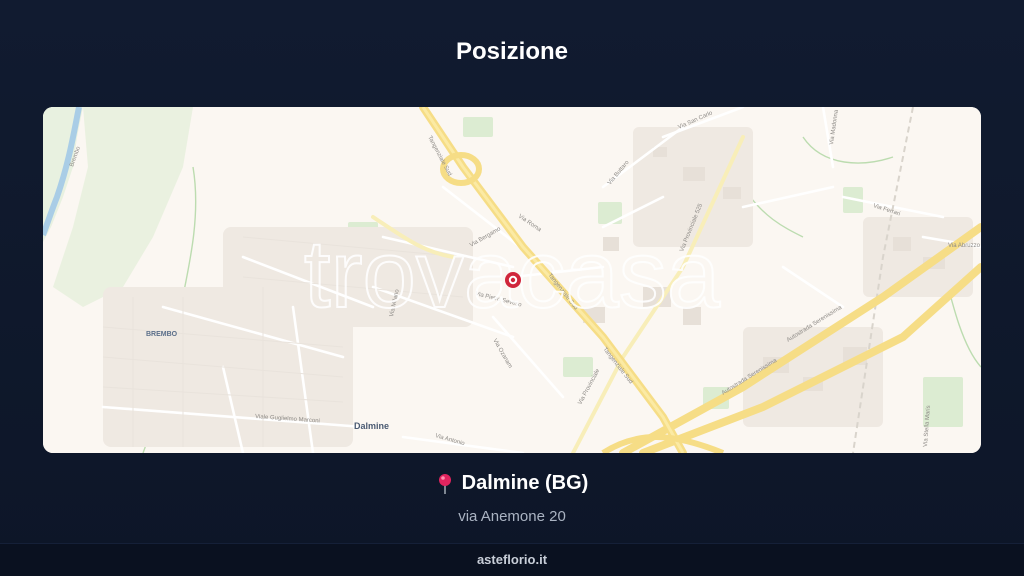 The height and width of the screenshot is (576, 1024). I want to click on round-pushpin-icon, so click(445, 484).